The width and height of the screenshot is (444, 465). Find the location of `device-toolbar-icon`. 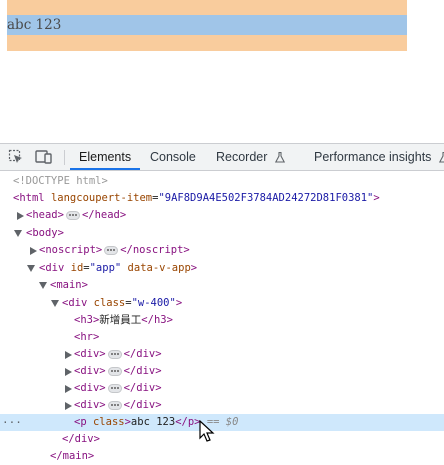

device-toolbar-icon is located at coordinates (43, 157).